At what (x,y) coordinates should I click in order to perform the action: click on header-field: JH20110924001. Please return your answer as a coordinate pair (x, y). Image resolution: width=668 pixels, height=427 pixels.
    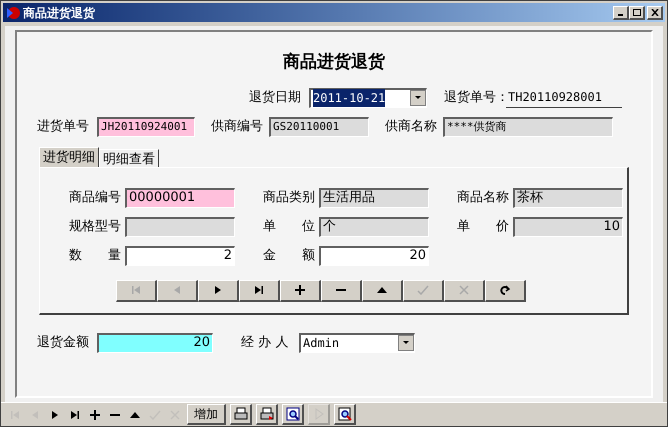
    Looking at the image, I should click on (146, 126).